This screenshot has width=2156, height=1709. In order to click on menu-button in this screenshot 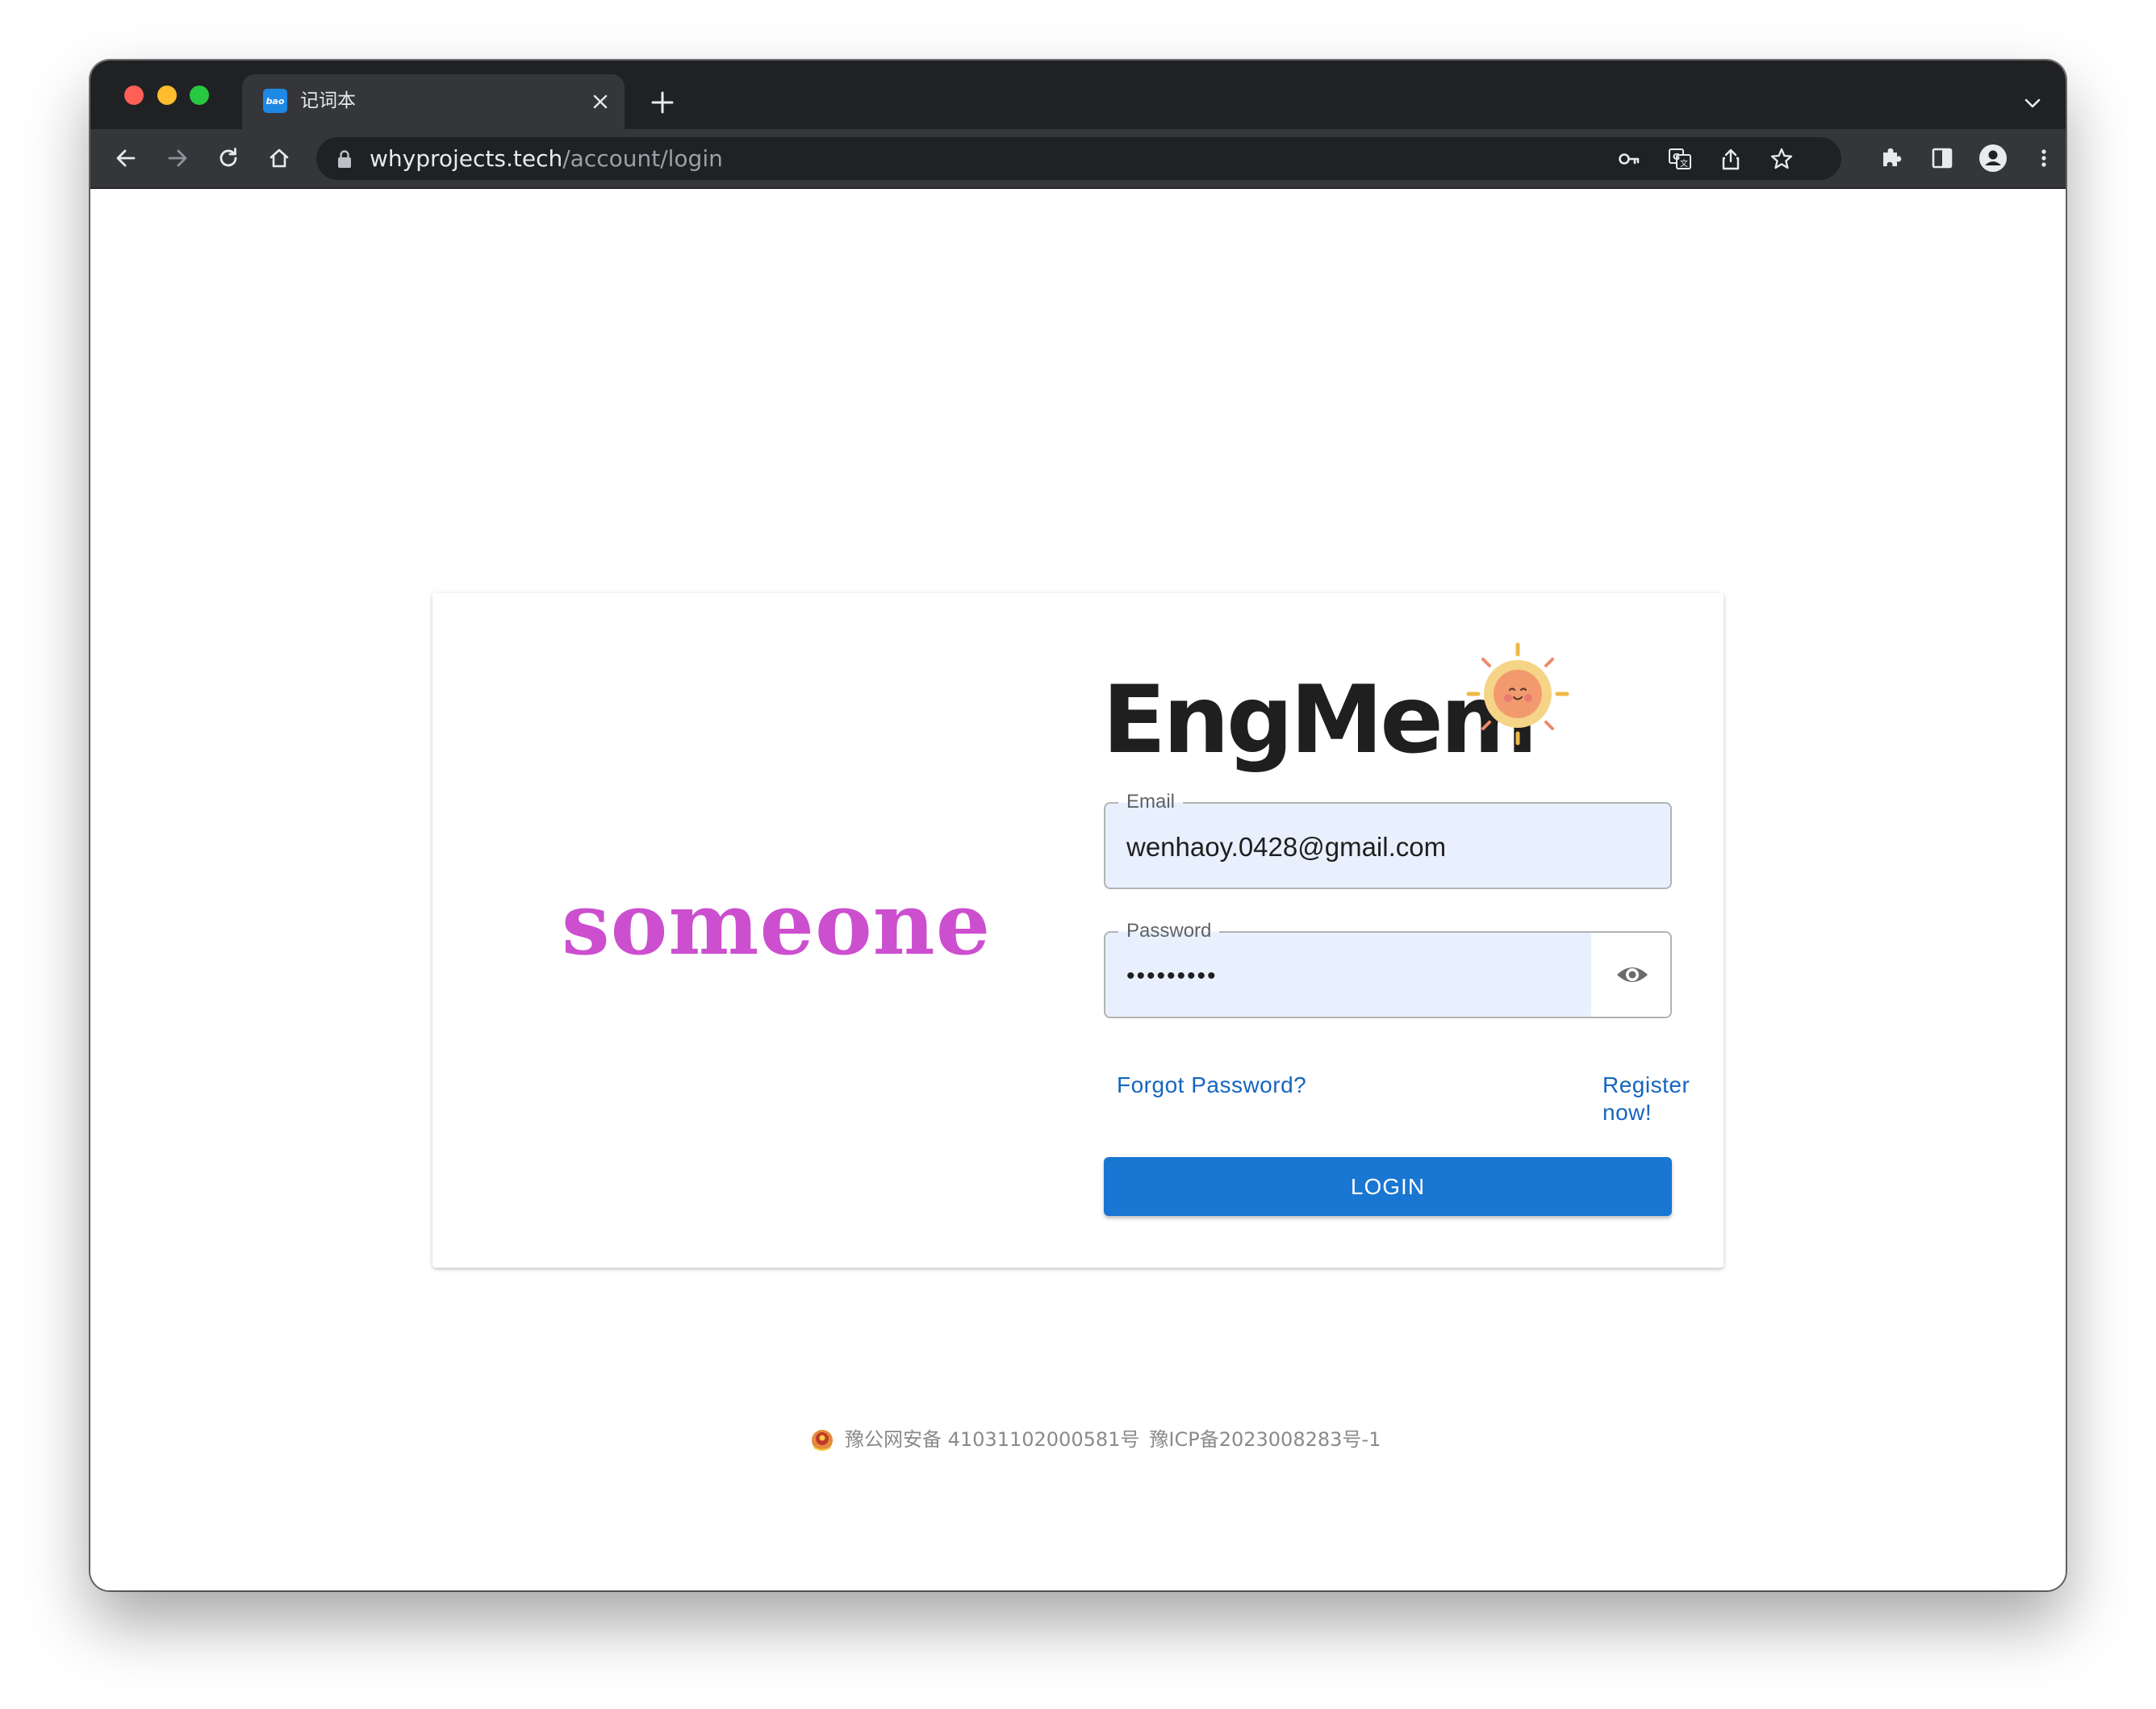, I will do `click(2044, 158)`.